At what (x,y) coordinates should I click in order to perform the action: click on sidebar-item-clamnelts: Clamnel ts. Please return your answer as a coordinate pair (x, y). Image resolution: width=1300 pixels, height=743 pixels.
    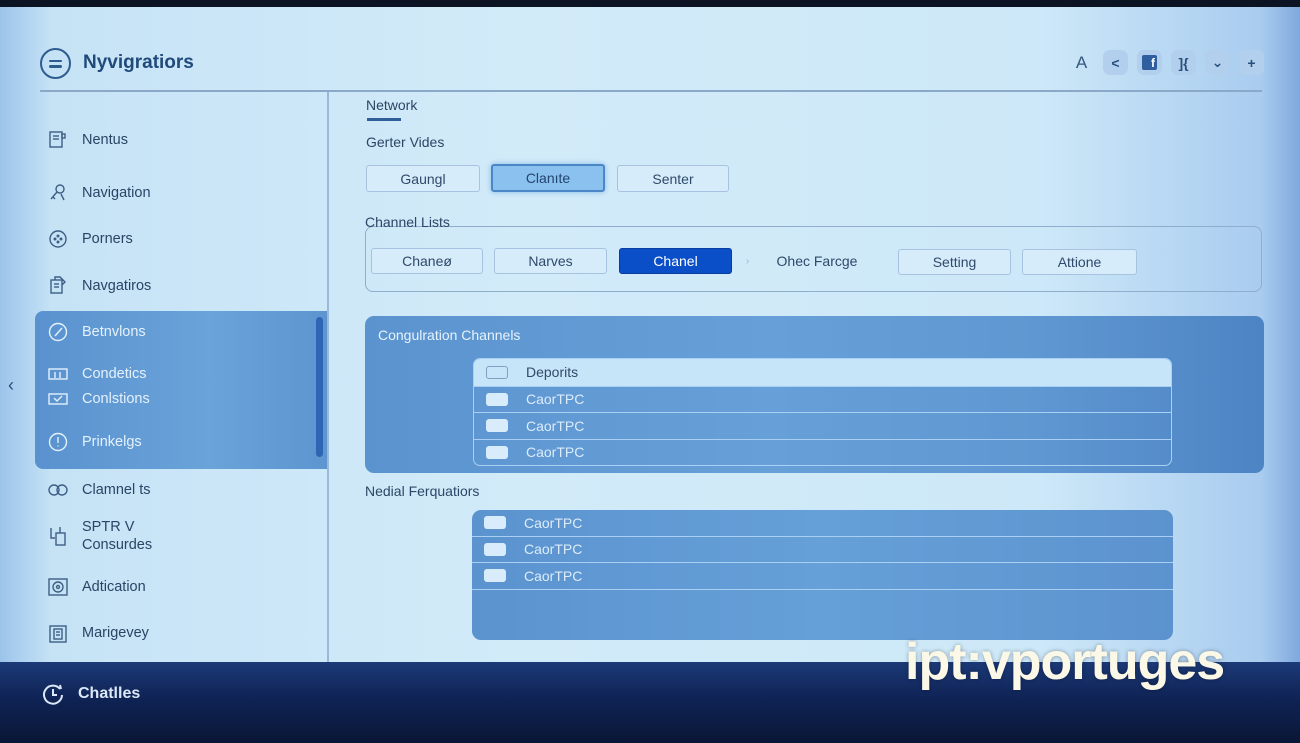
    Looking at the image, I should click on (98, 490).